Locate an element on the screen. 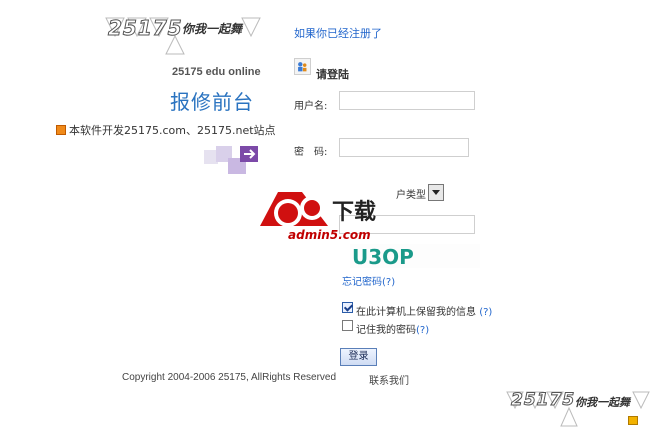 This screenshot has height=433, width=650. captcha-image: U3OP is located at coordinates (415, 256).